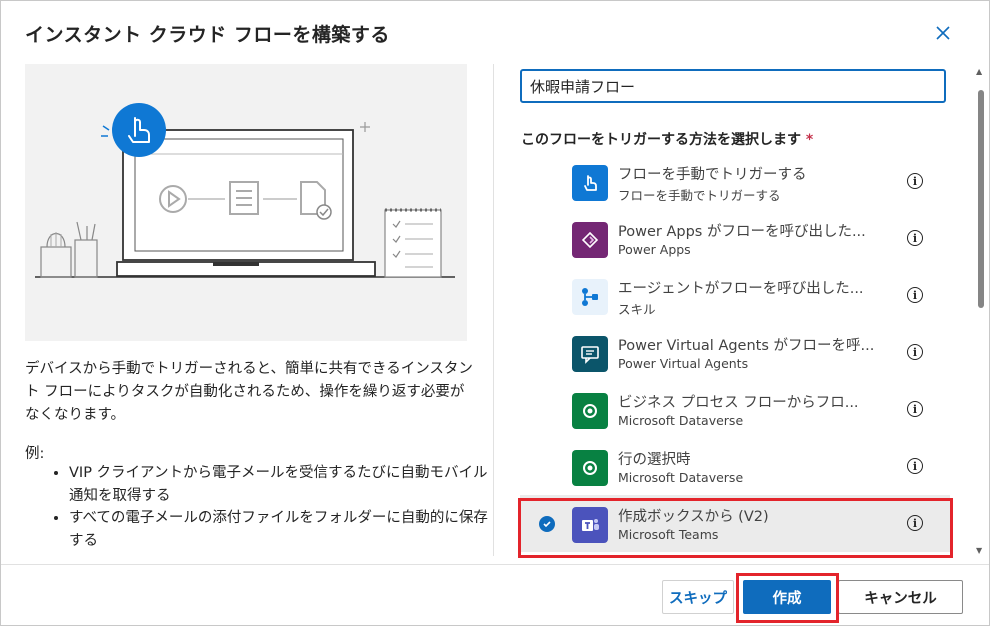  I want to click on trigger-option-row-selected: 行の選択時 Microsoft Dataverse i, so click(735, 466).